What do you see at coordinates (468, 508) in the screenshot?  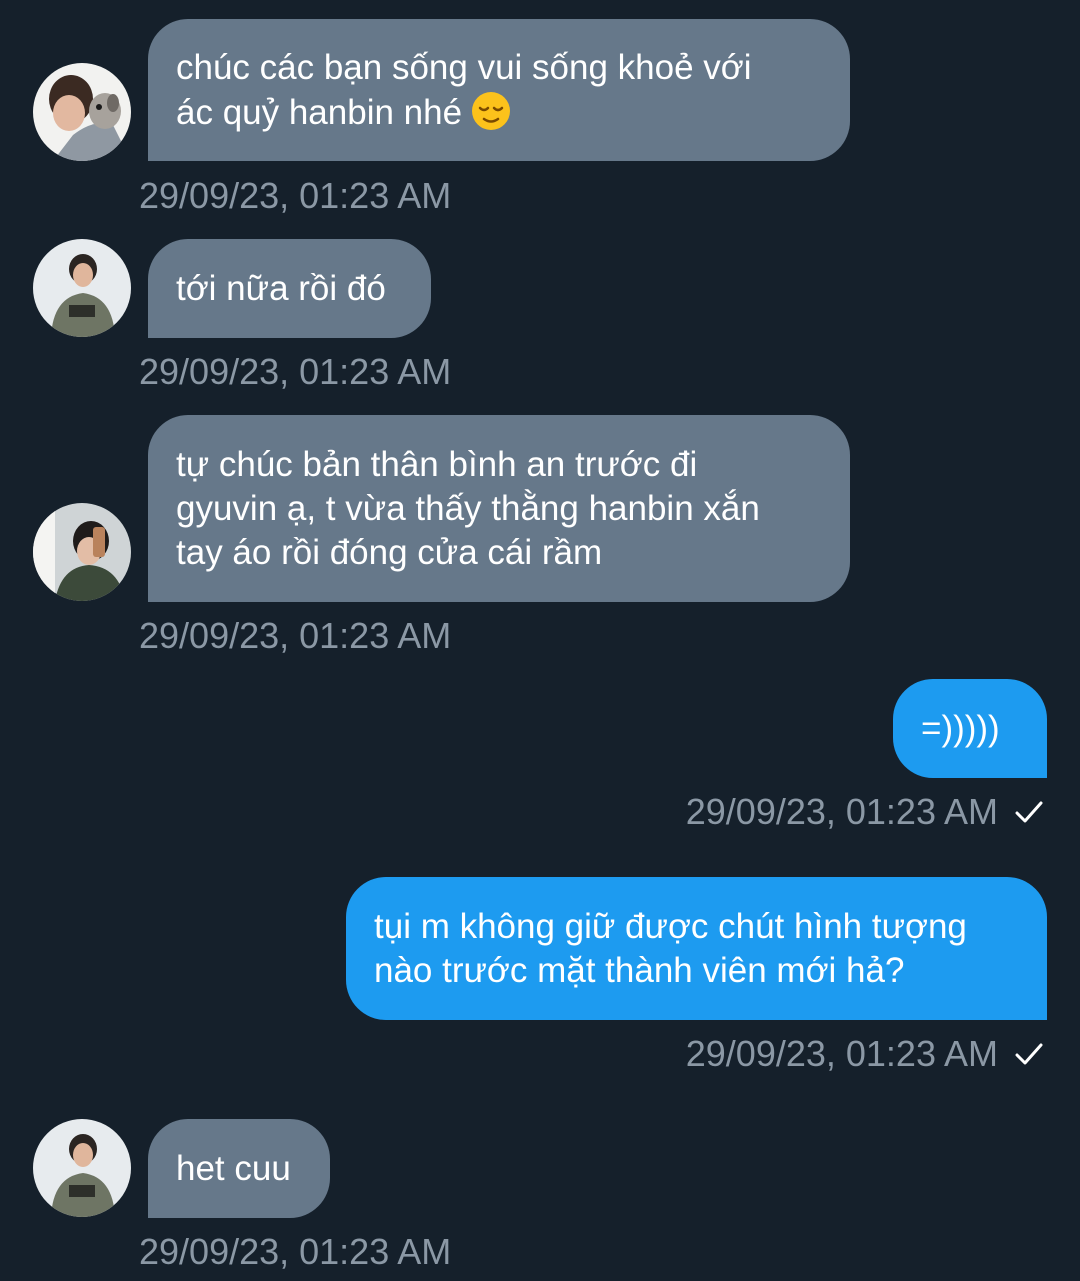 I see `message-text: gyuvin ạ, t vừa thấy thằng hanbin xắn` at bounding box center [468, 508].